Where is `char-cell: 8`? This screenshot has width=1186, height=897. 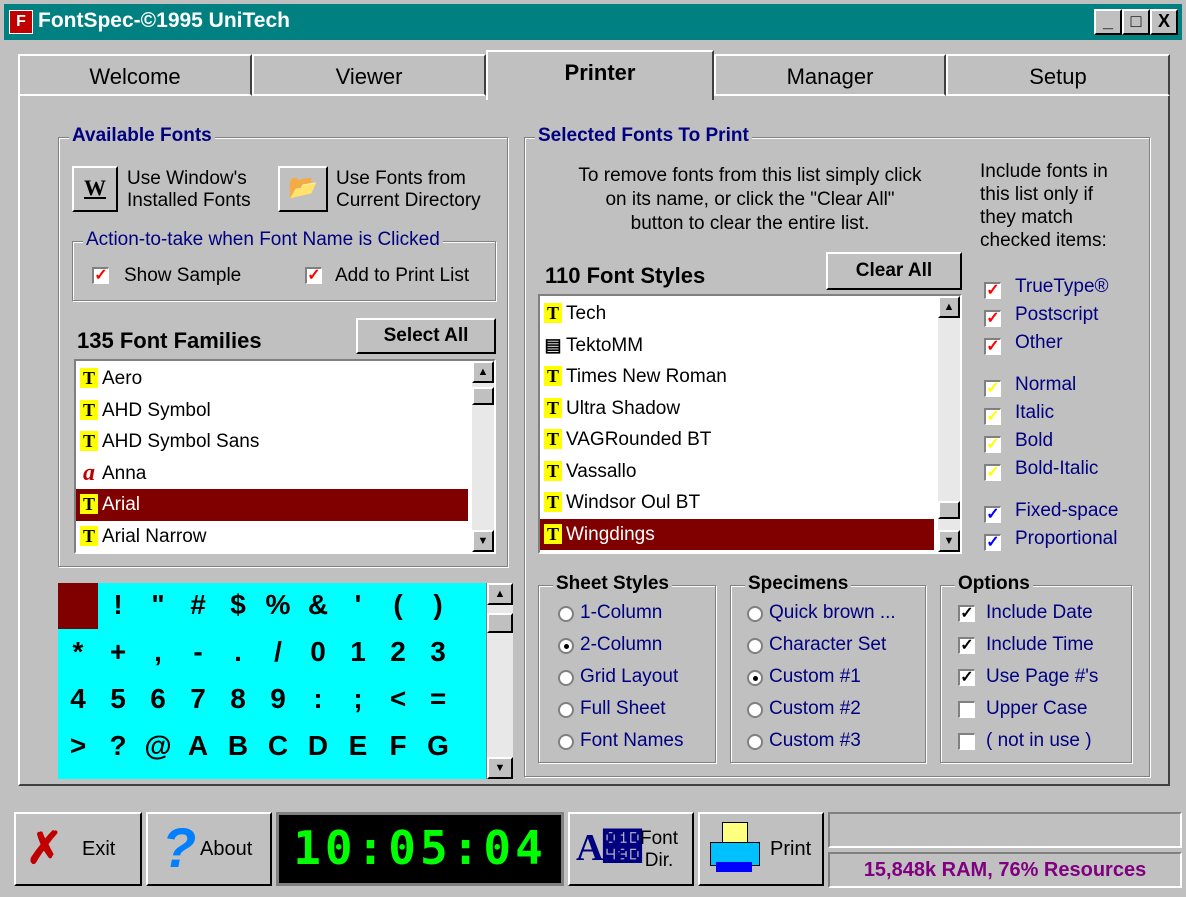
char-cell: 8 is located at coordinates (238, 698).